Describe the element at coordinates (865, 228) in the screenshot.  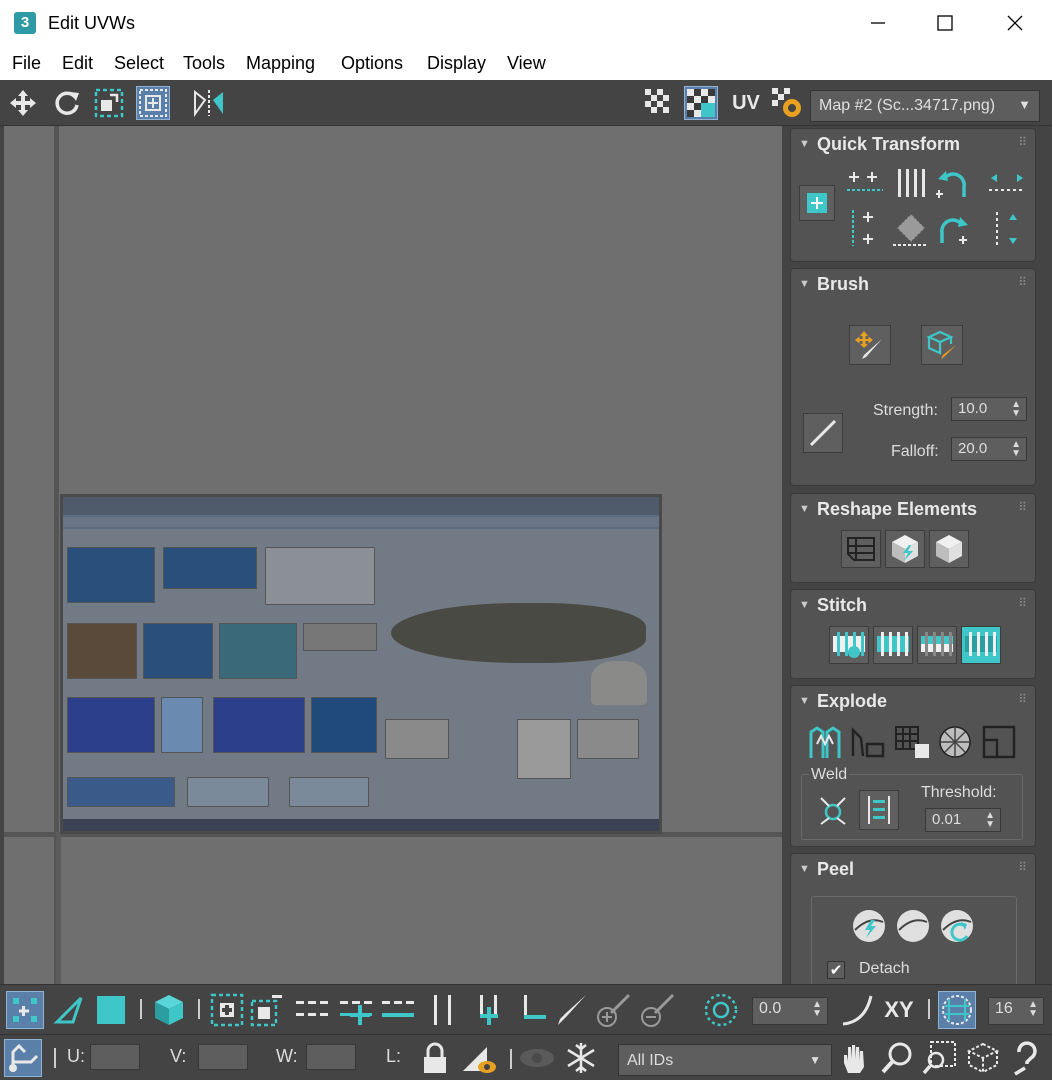
I see `align-vertical-button` at that location.